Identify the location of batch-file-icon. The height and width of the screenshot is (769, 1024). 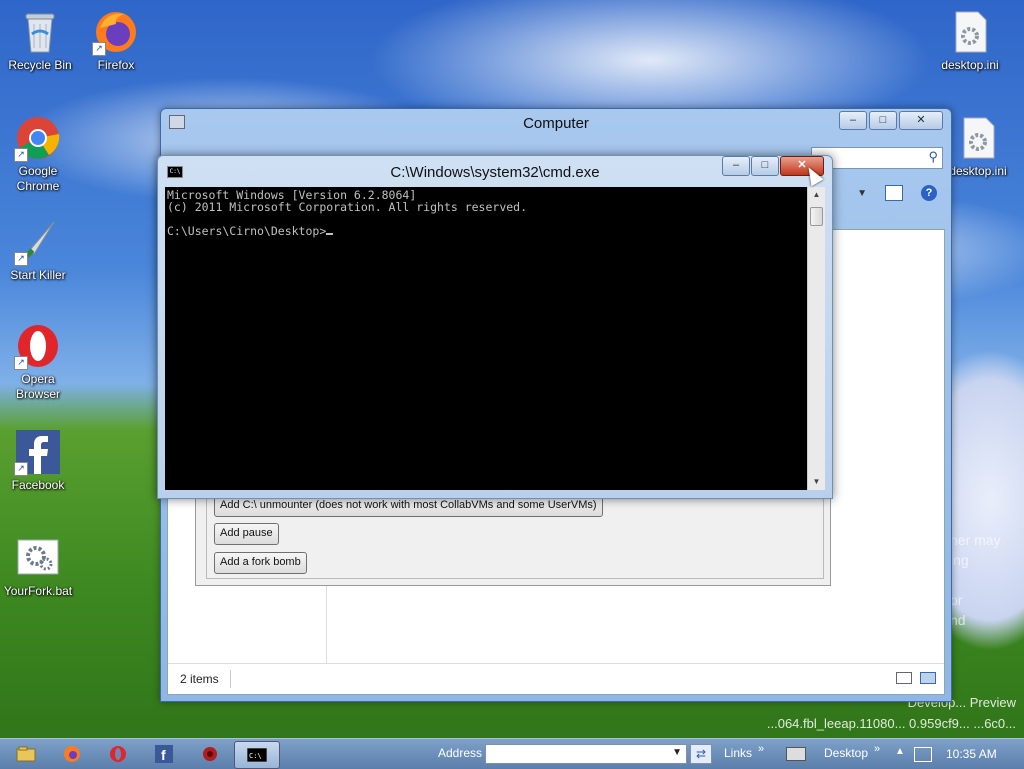
(38, 558).